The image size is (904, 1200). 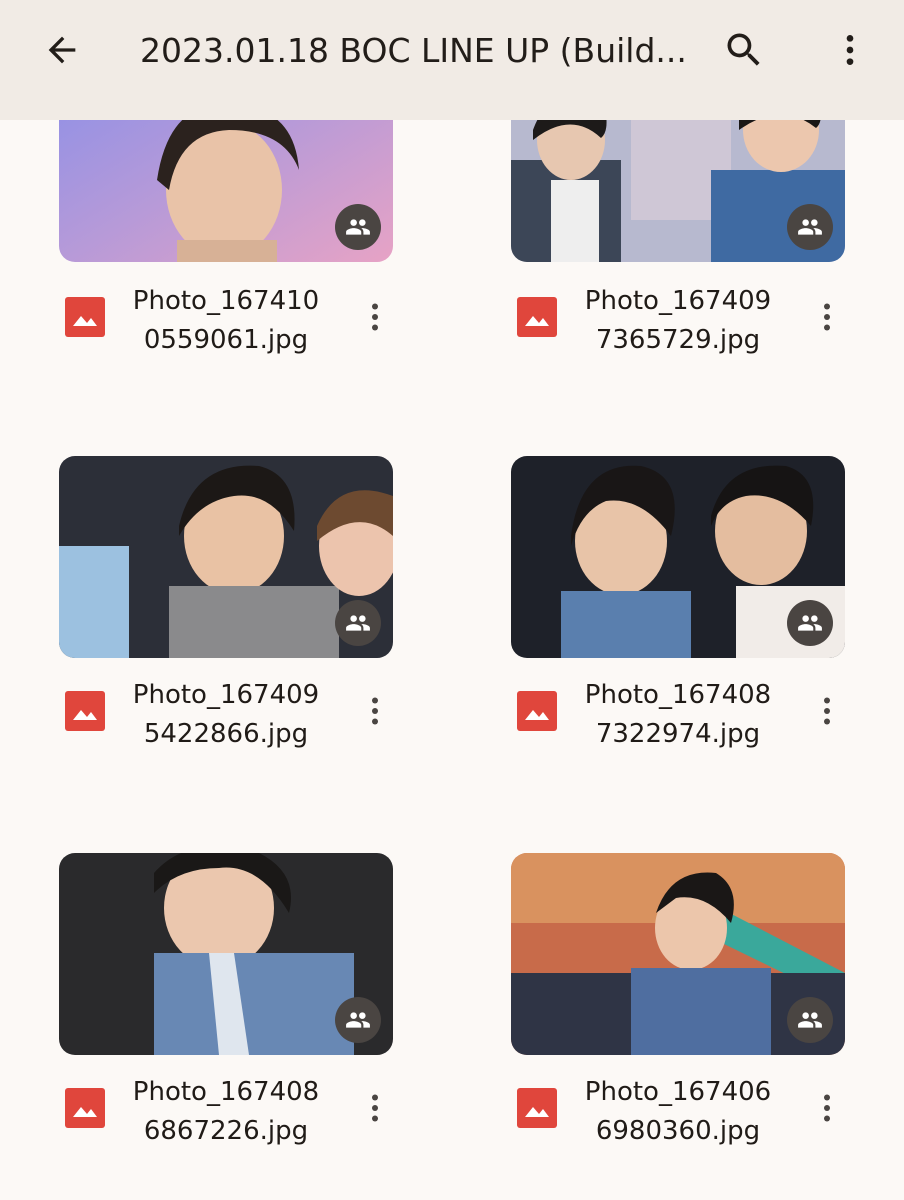 What do you see at coordinates (226, 1131) in the screenshot?
I see `file-name-line2: 6867226.jpg` at bounding box center [226, 1131].